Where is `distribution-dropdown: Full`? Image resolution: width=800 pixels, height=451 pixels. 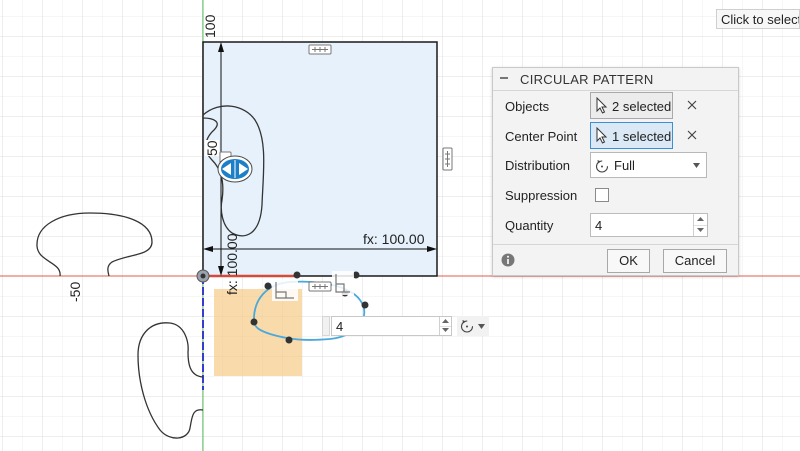 distribution-dropdown: Full is located at coordinates (648, 165).